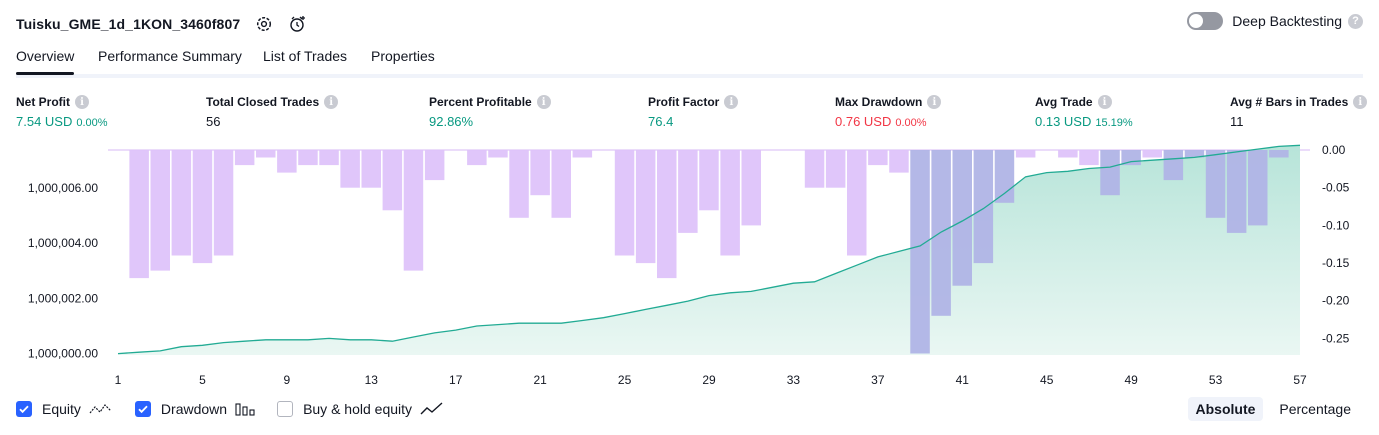  What do you see at coordinates (245, 409) in the screenshot?
I see `drawdown-bars-icon` at bounding box center [245, 409].